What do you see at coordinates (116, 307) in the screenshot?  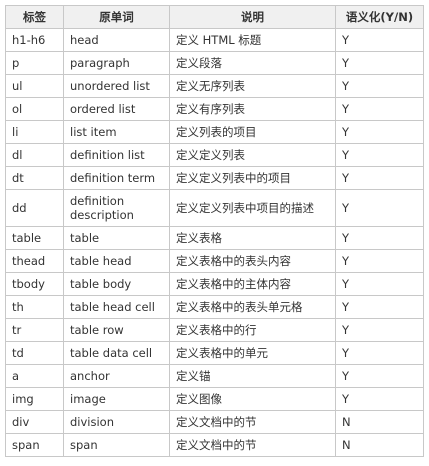 I see `cell-original-word: table head cell` at bounding box center [116, 307].